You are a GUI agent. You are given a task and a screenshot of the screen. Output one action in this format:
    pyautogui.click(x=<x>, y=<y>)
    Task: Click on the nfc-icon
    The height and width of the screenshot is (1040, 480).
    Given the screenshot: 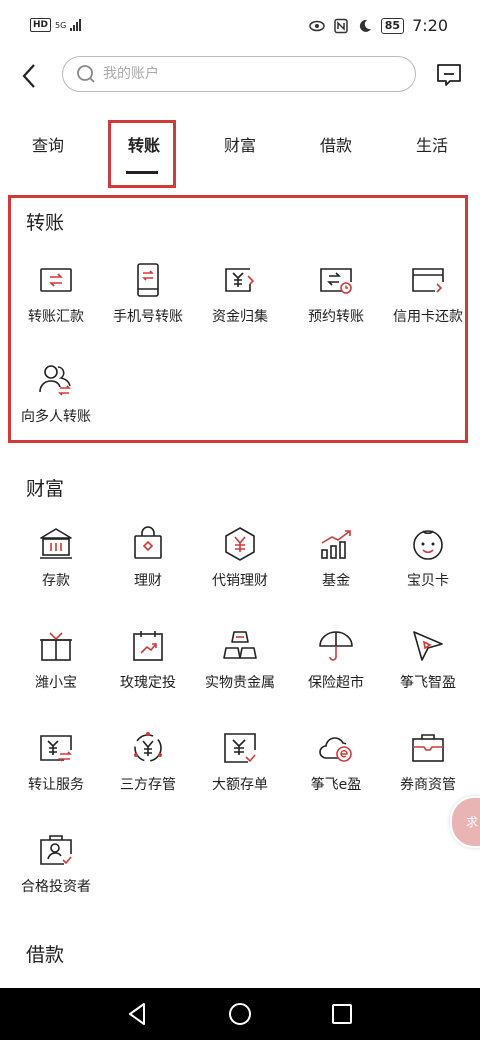 What is the action you would take?
    pyautogui.click(x=341, y=25)
    